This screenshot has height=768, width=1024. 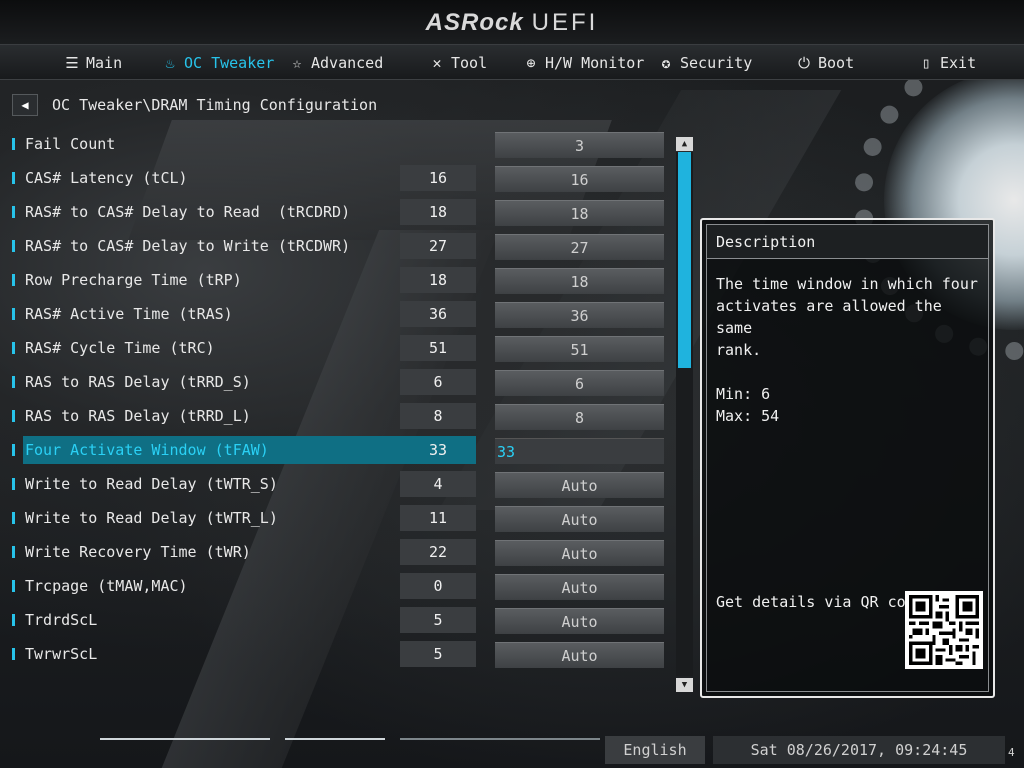 What do you see at coordinates (335, 280) in the screenshot?
I see `setting-row-trp: Row Precharge Time (tRP) 18 18` at bounding box center [335, 280].